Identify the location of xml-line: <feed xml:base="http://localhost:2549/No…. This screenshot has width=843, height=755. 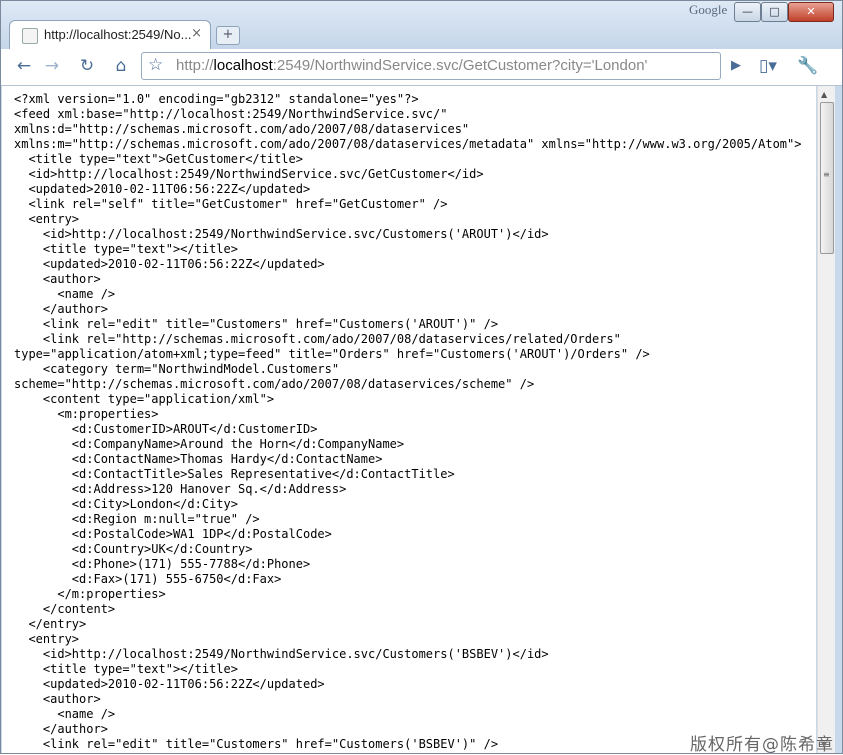
(231, 114).